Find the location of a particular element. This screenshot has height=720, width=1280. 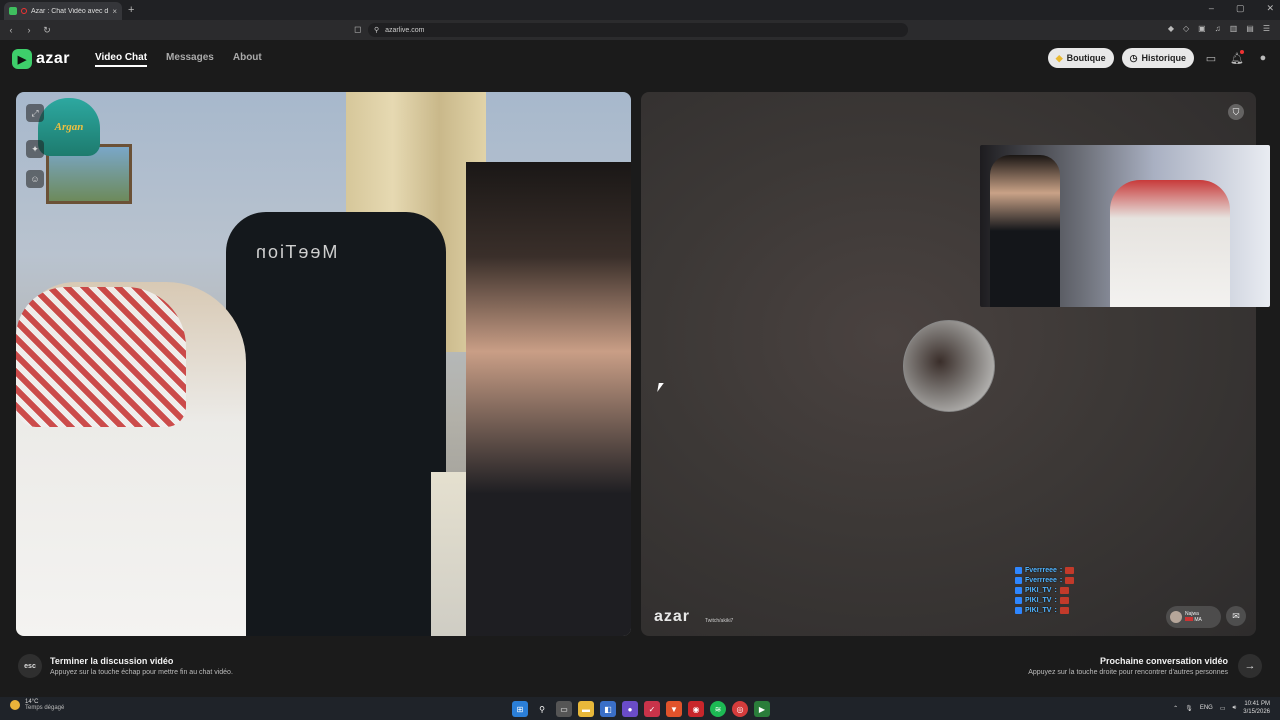

bookmark-icon: ◻ is located at coordinates (357, 29).